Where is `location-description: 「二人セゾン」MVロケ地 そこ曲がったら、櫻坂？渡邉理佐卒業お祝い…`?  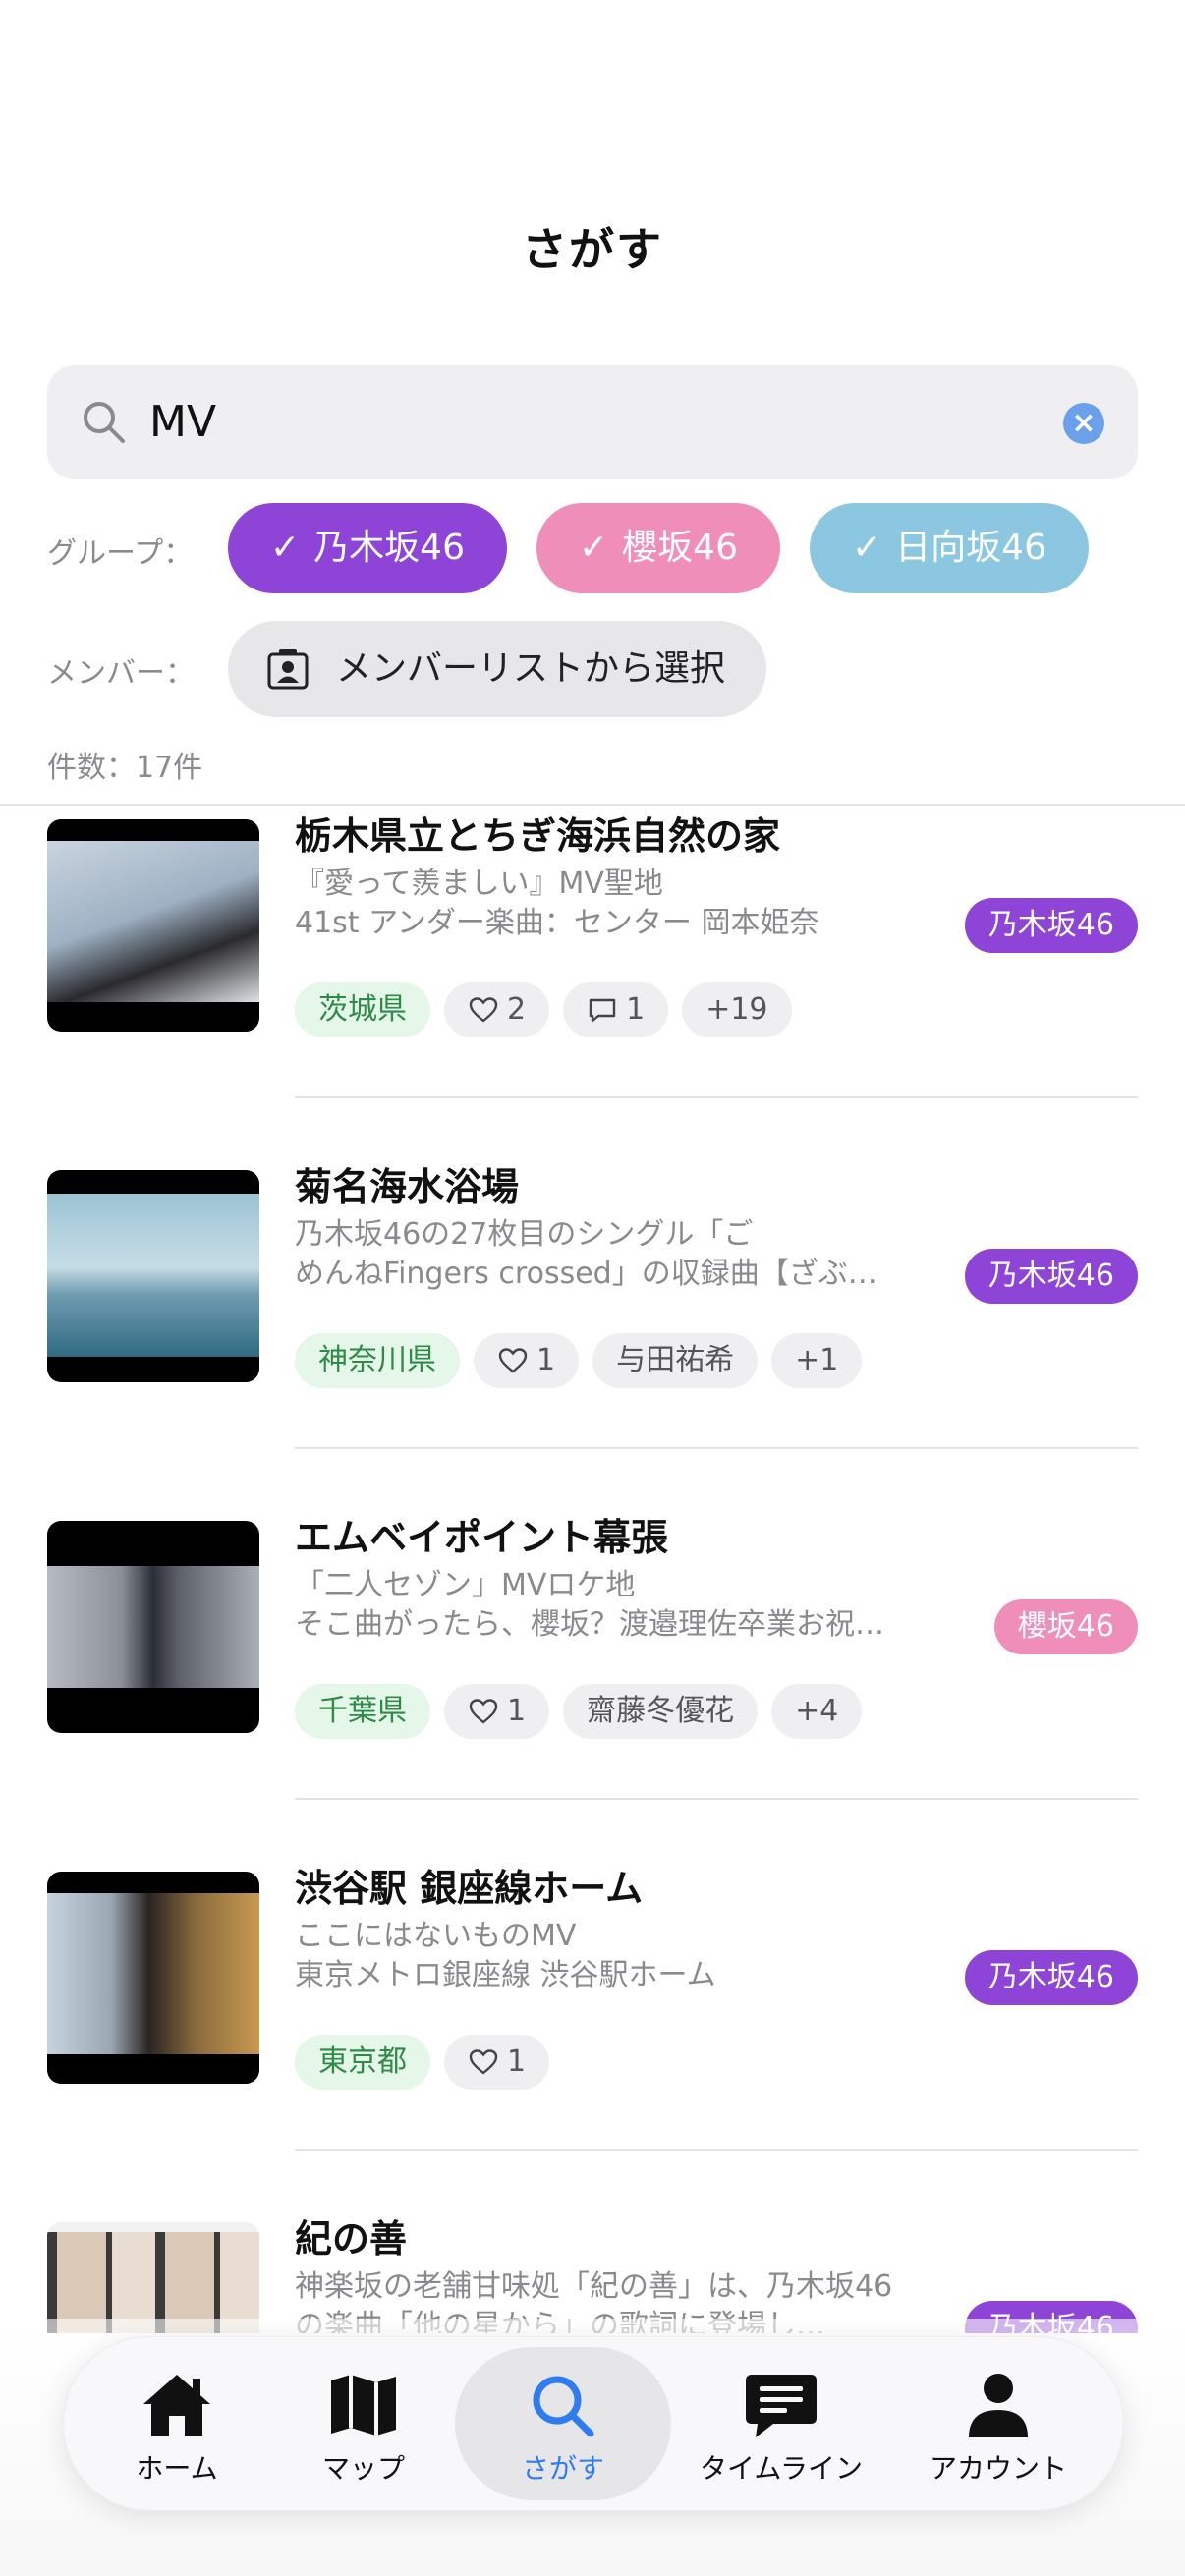 location-description: 「二人セゾン」MVロケ地 そこ曲がったら、櫻坂？渡邉理佐卒業お祝い… is located at coordinates (600, 1605).